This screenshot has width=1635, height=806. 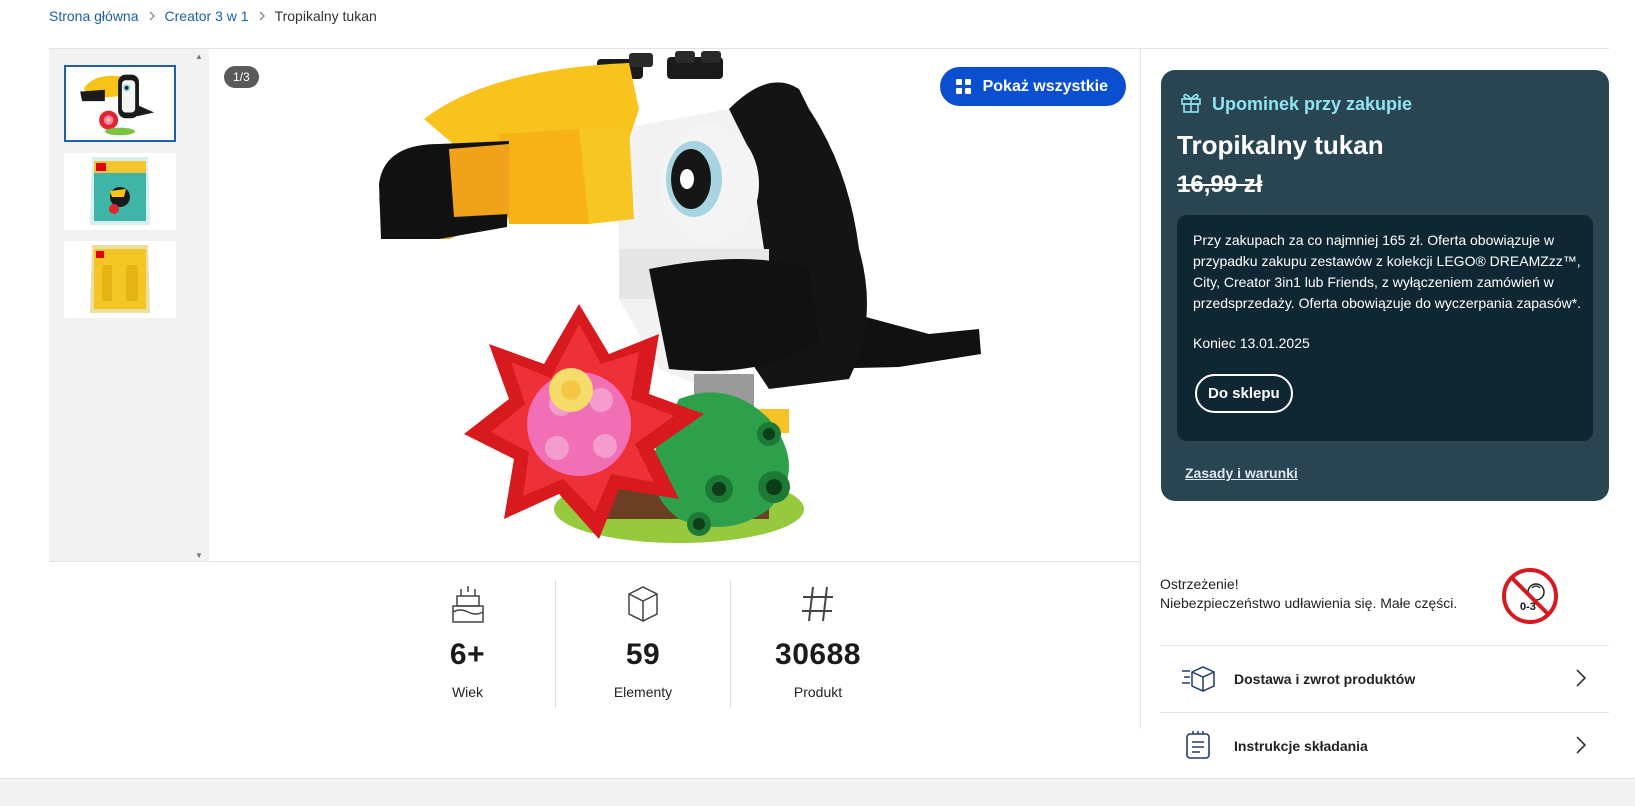 What do you see at coordinates (643, 602) in the screenshot?
I see `brick-icon` at bounding box center [643, 602].